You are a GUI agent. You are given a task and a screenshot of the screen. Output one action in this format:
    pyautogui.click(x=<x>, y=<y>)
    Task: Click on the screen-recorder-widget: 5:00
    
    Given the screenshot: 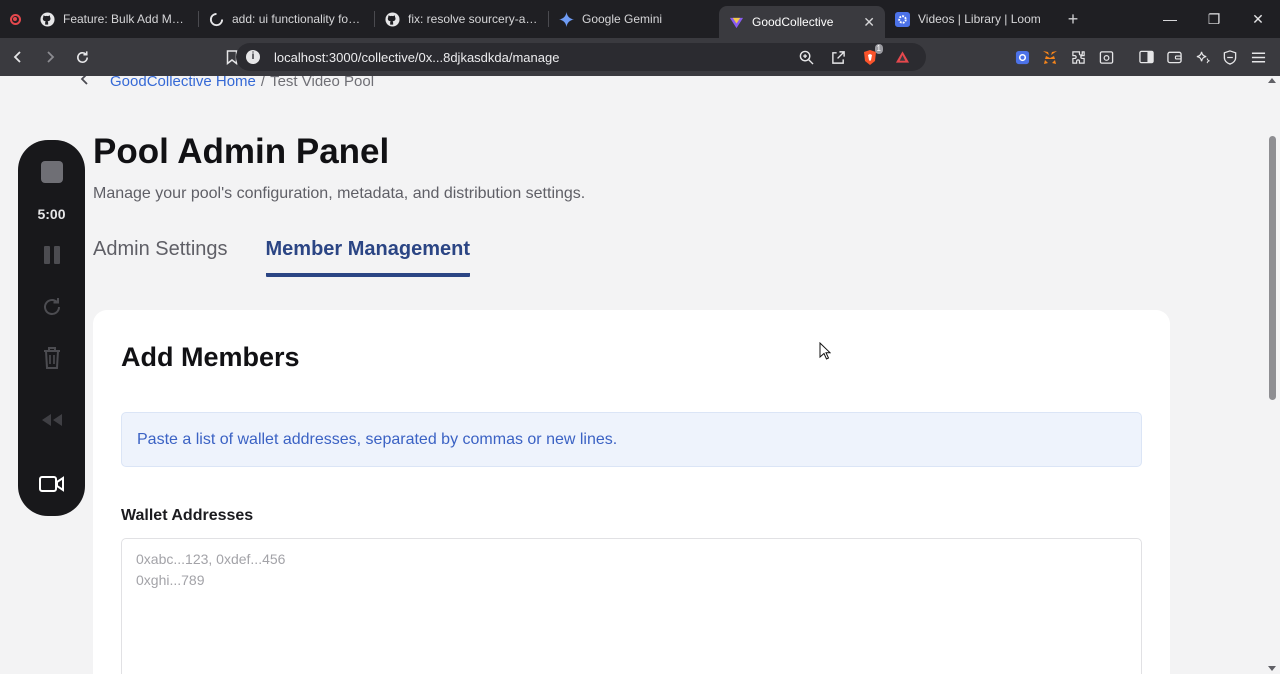 What is the action you would take?
    pyautogui.click(x=51, y=328)
    